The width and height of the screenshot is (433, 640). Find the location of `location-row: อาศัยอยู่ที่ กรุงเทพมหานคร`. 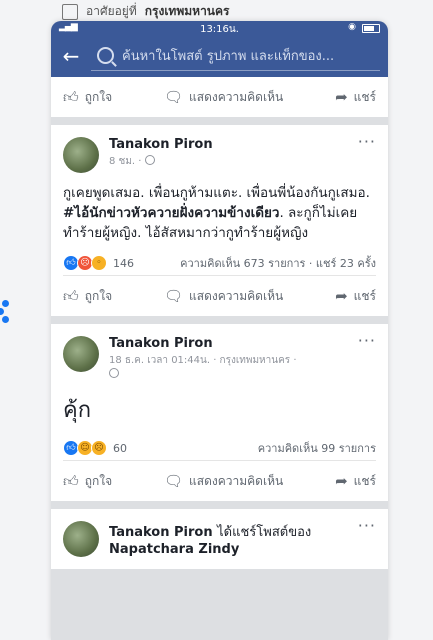

location-row: อาศัยอยู่ที่ กรุงเทพมหานคร is located at coordinates (145, 11).